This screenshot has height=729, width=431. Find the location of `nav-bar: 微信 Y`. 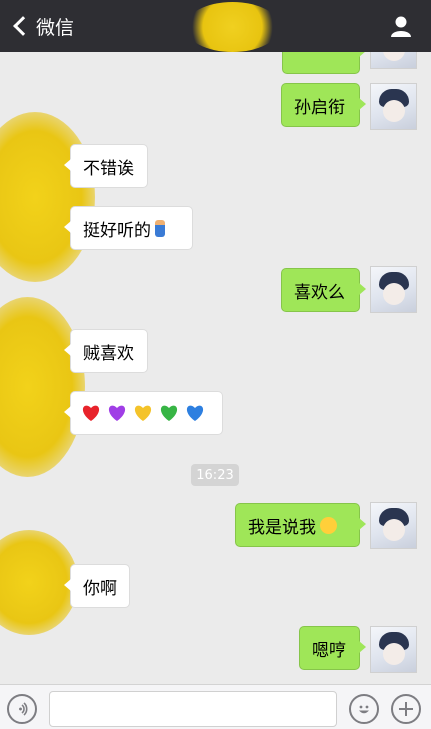

nav-bar: 微信 Y is located at coordinates (215, 26).